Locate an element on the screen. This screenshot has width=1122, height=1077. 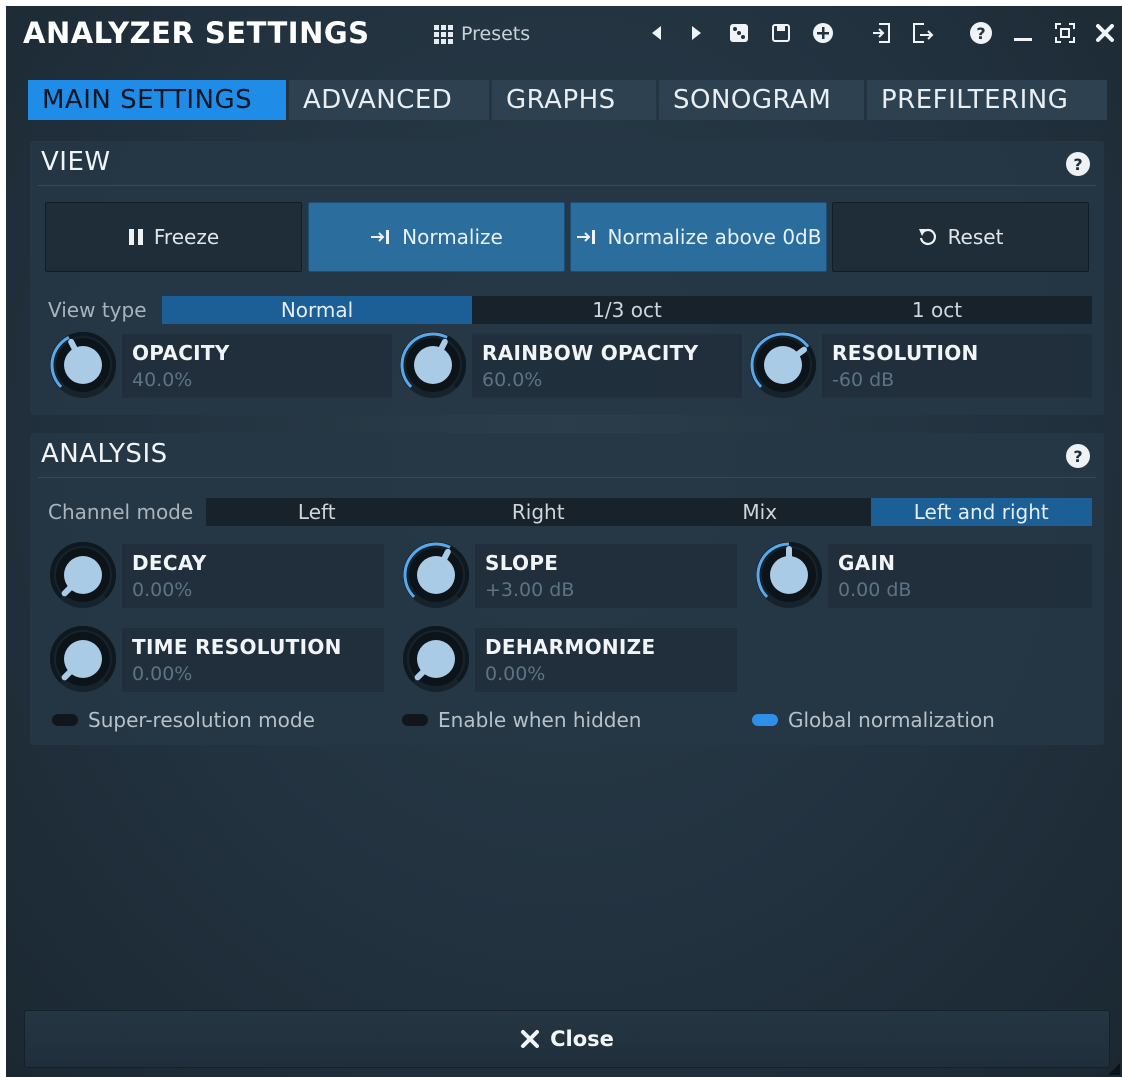
super-resolution-switch is located at coordinates (65, 720).